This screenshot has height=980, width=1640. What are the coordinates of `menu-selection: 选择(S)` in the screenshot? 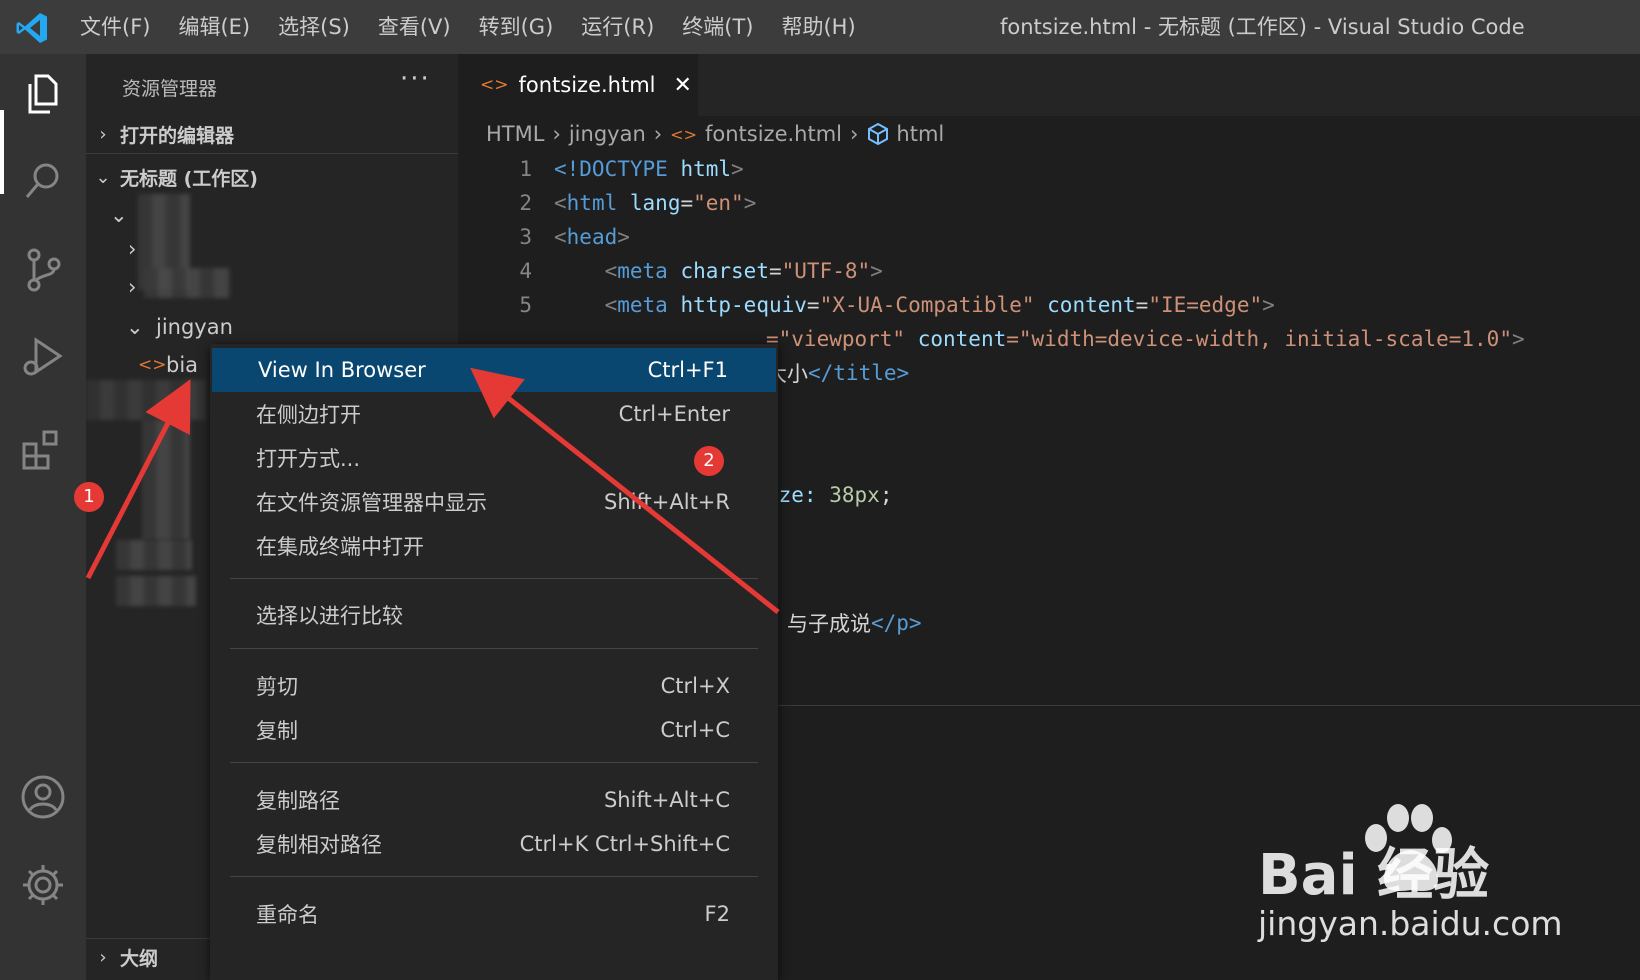 It's located at (314, 27).